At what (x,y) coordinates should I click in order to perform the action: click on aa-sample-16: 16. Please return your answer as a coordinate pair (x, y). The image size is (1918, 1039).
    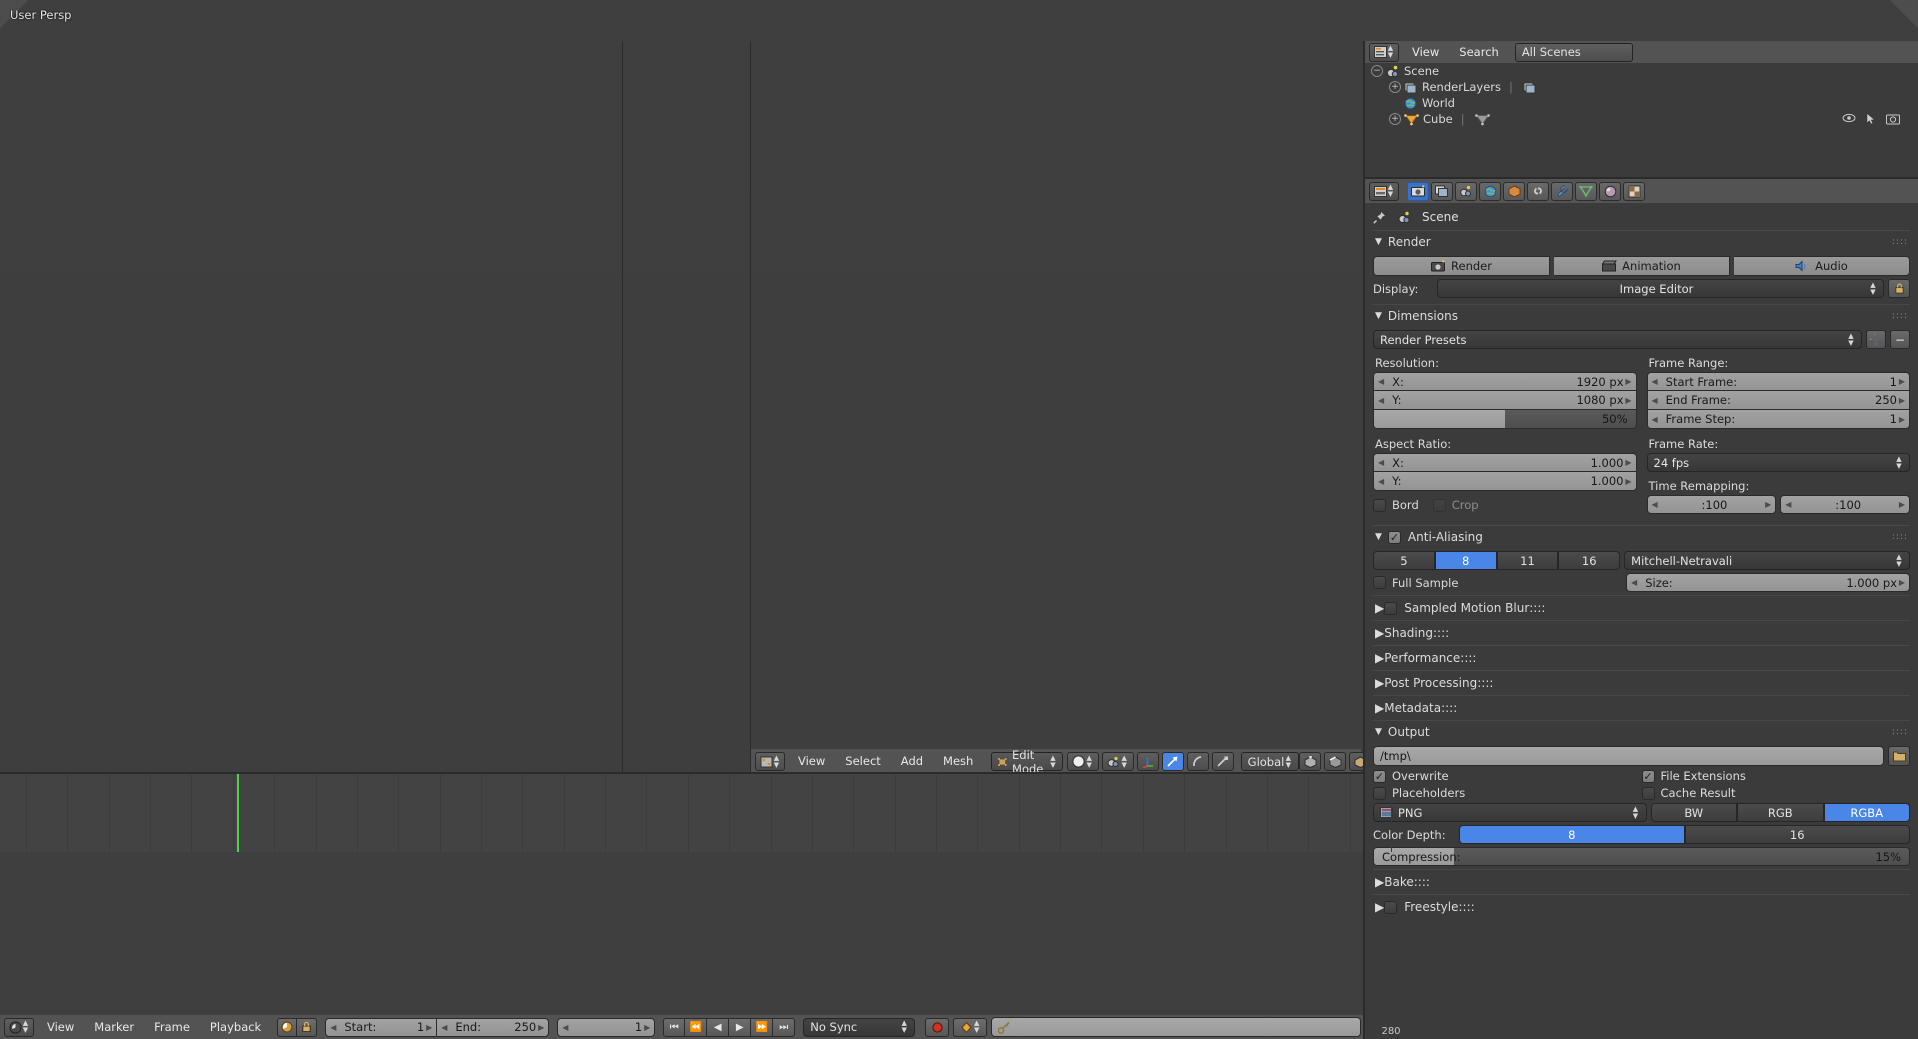
    Looking at the image, I should click on (1589, 560).